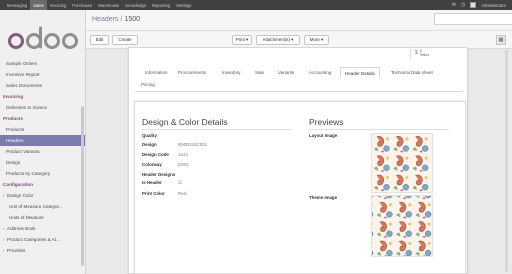 The height and width of the screenshot is (274, 512). I want to click on field-label: Print Color, so click(153, 193).